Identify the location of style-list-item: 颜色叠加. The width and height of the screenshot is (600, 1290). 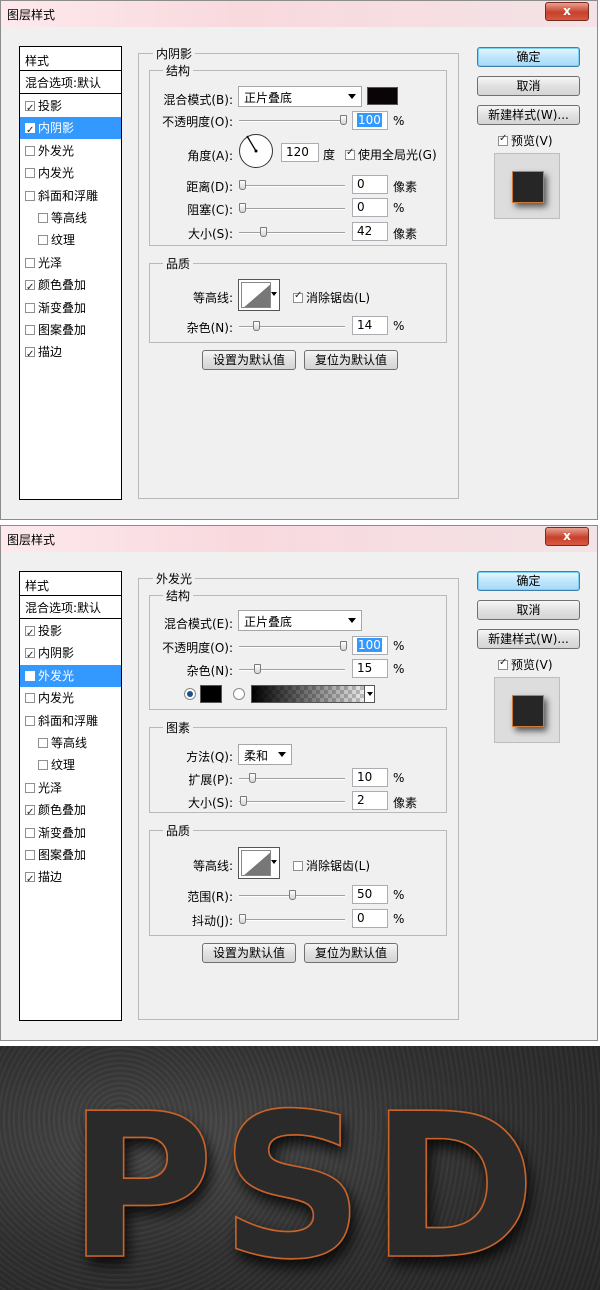
(70, 811).